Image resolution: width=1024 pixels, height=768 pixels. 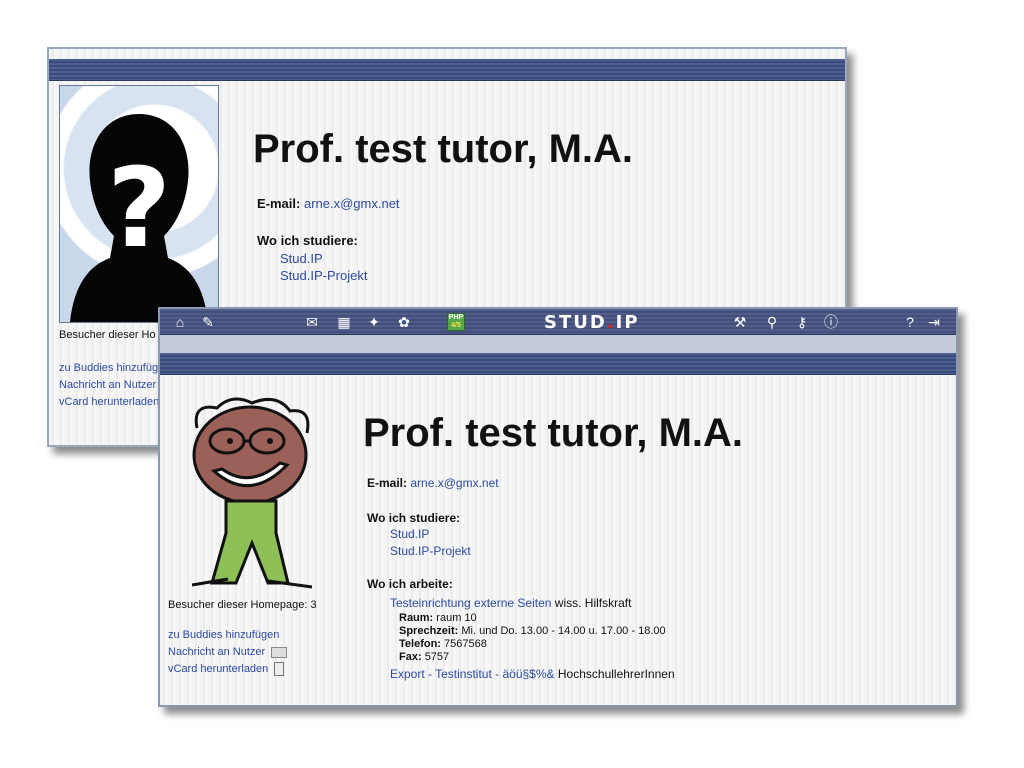 I want to click on toolbar-gap, so click(x=558, y=344).